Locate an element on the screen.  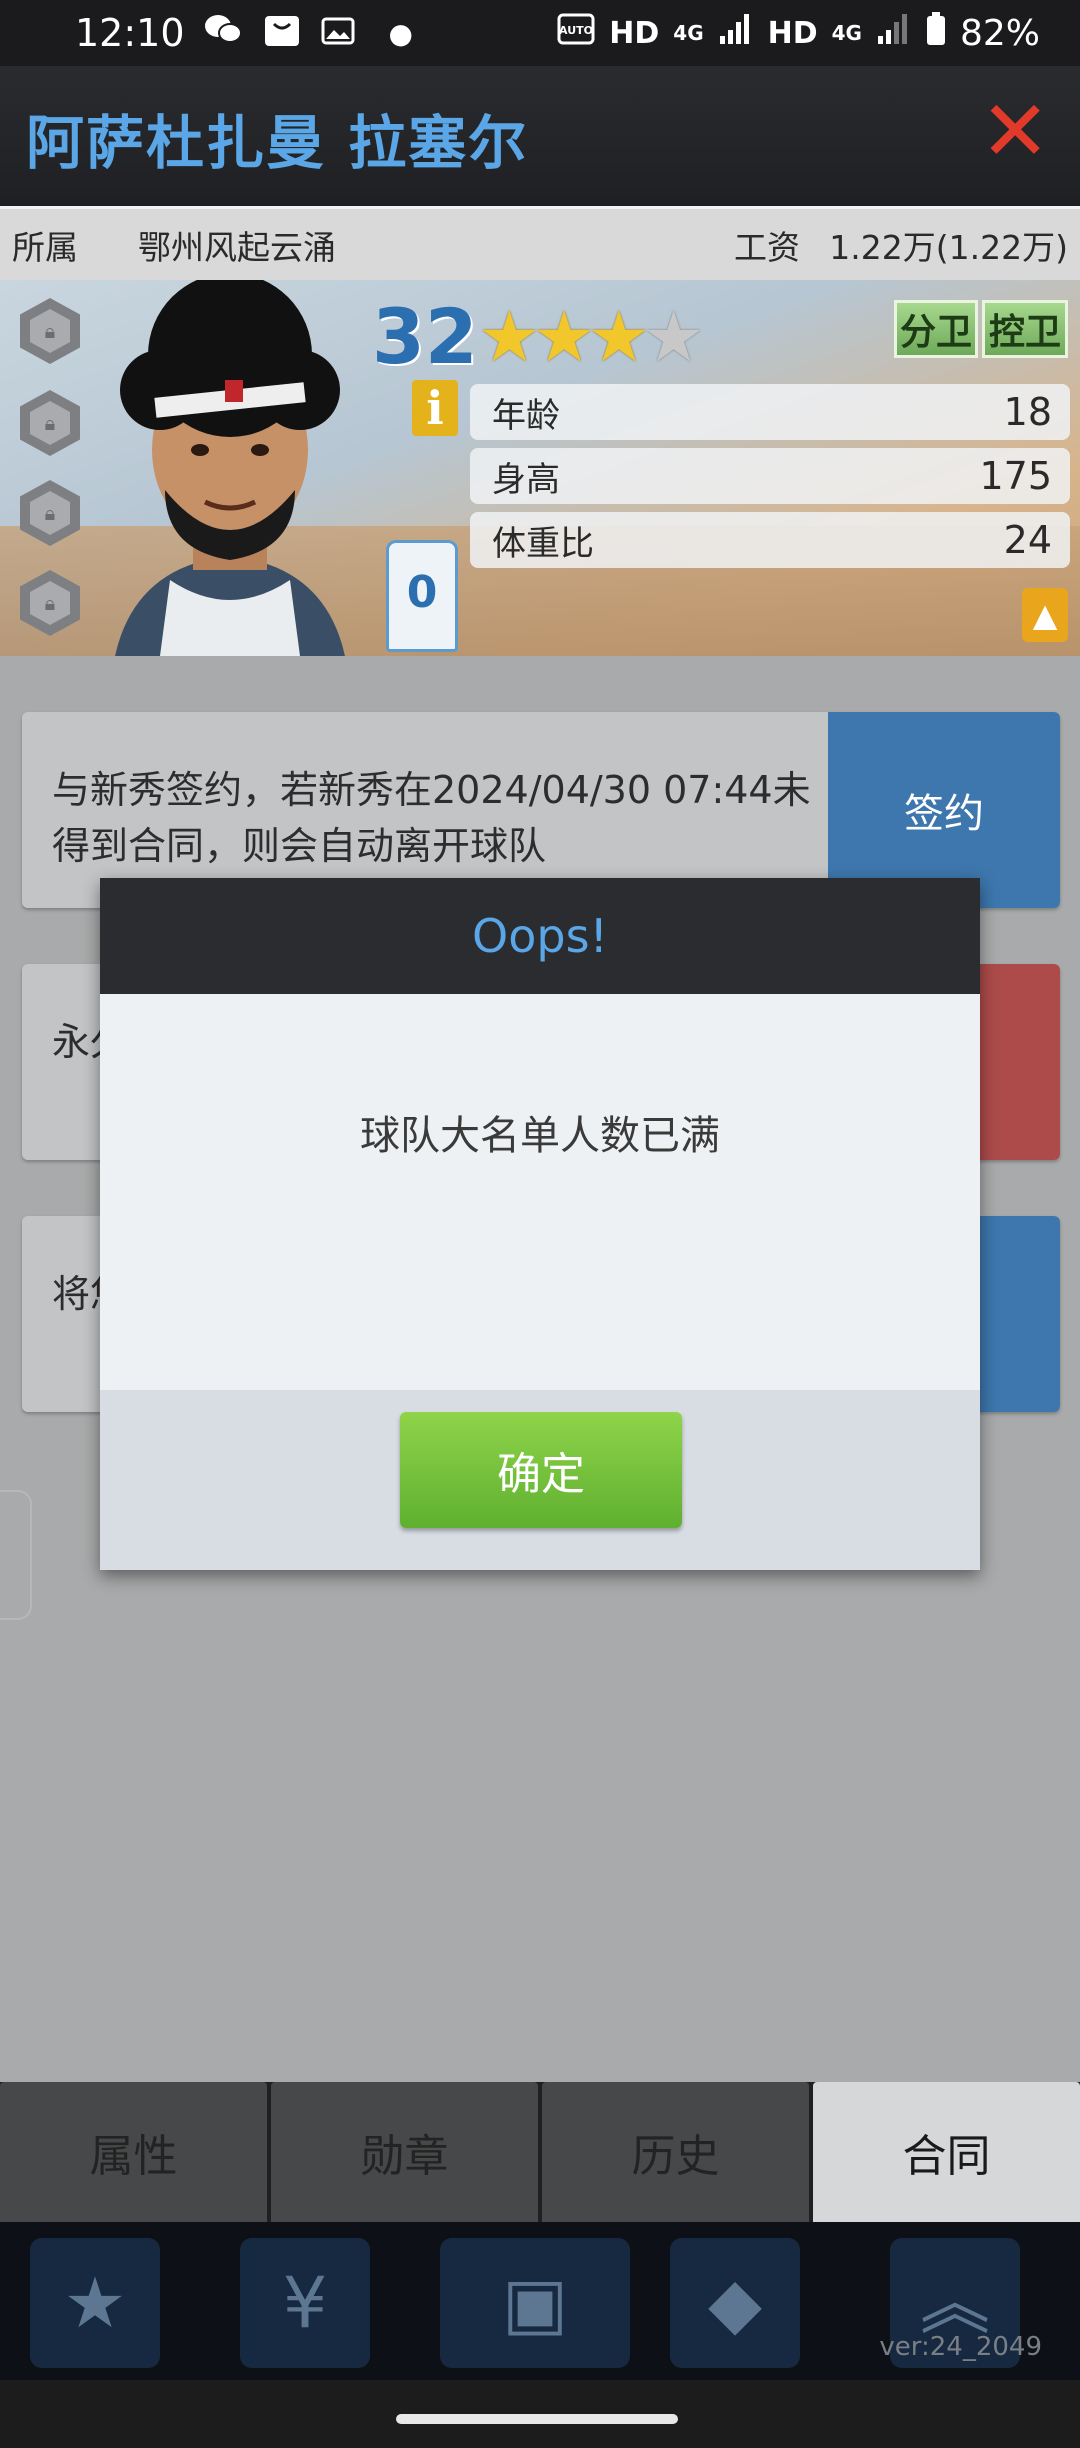
stat-row-height: 身高 175 is located at coordinates (770, 476).